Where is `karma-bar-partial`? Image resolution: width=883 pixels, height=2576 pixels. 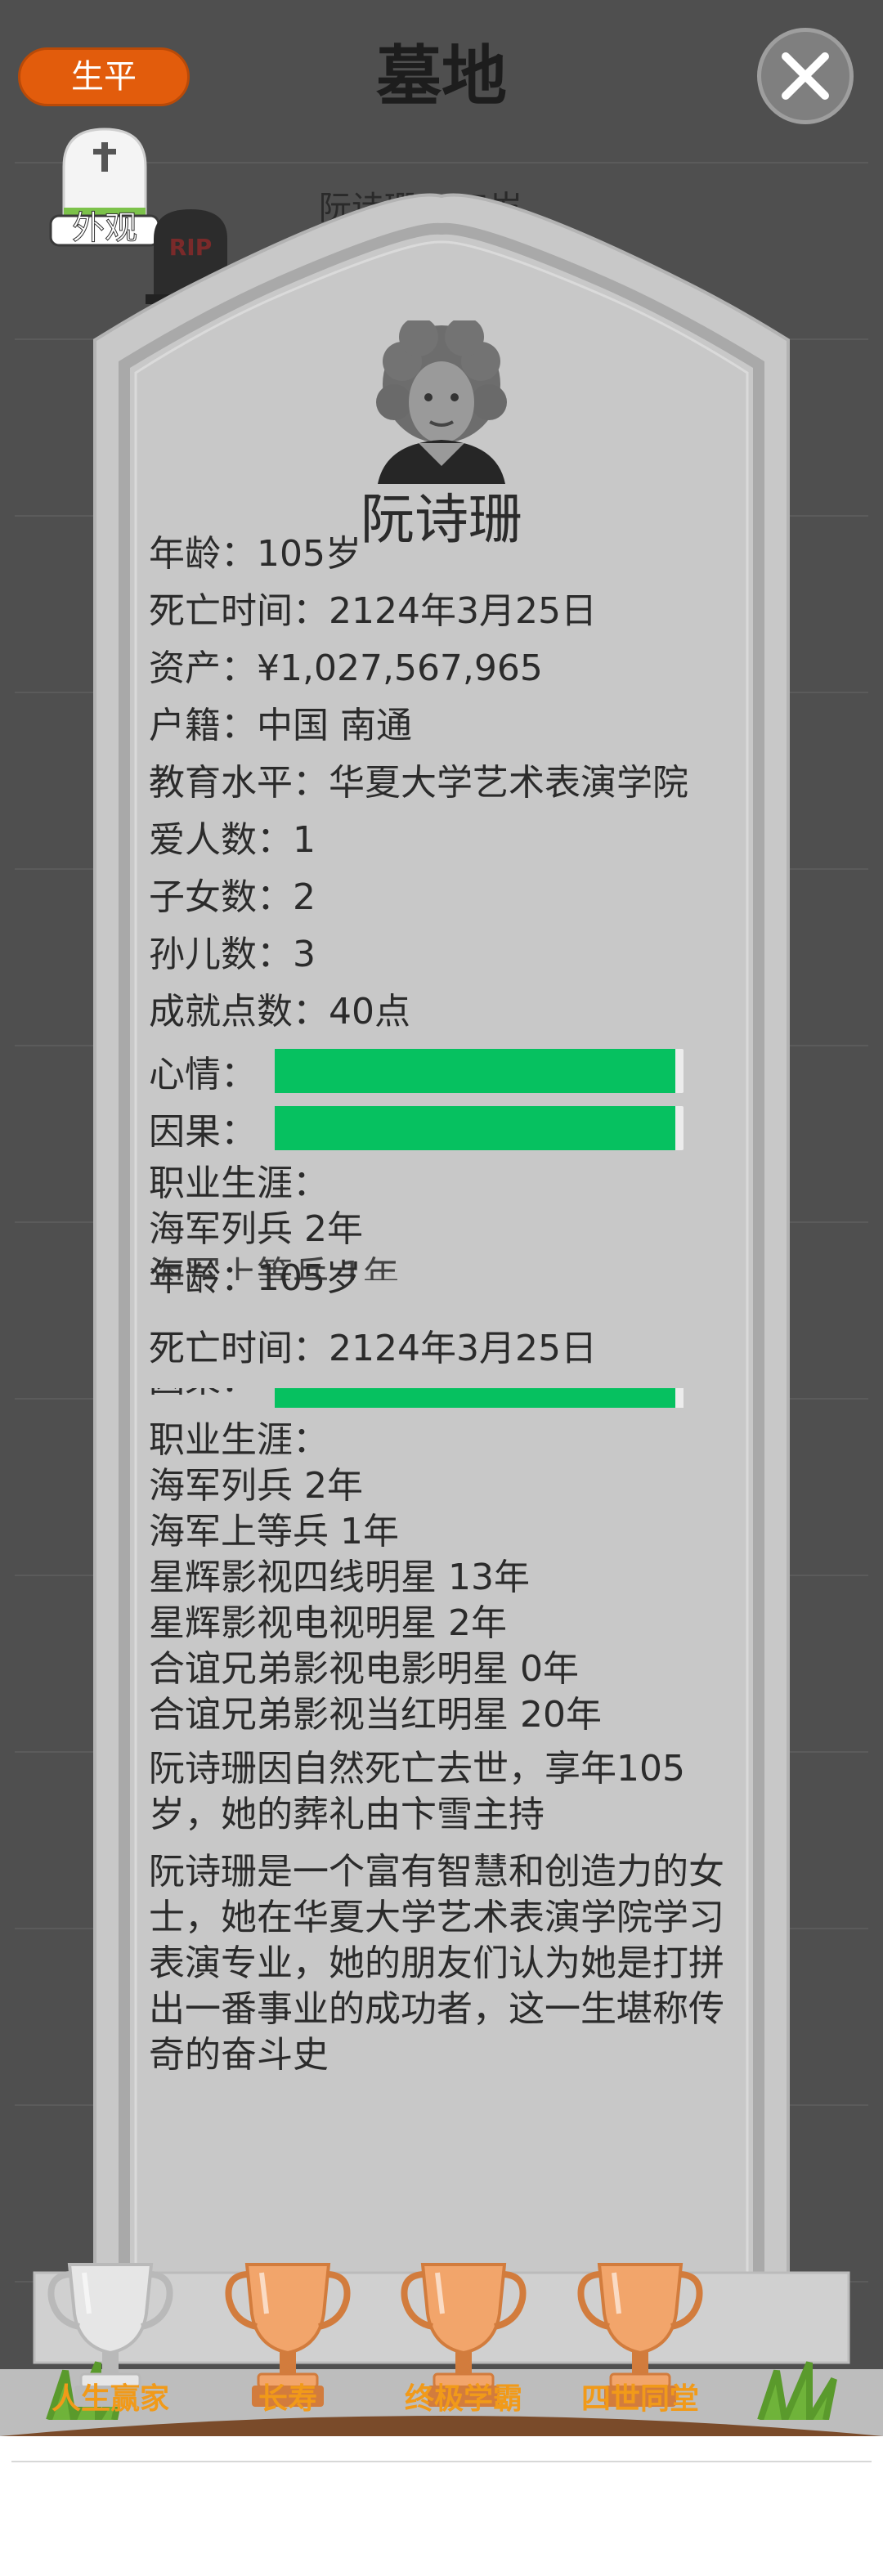 karma-bar-partial is located at coordinates (479, 1398).